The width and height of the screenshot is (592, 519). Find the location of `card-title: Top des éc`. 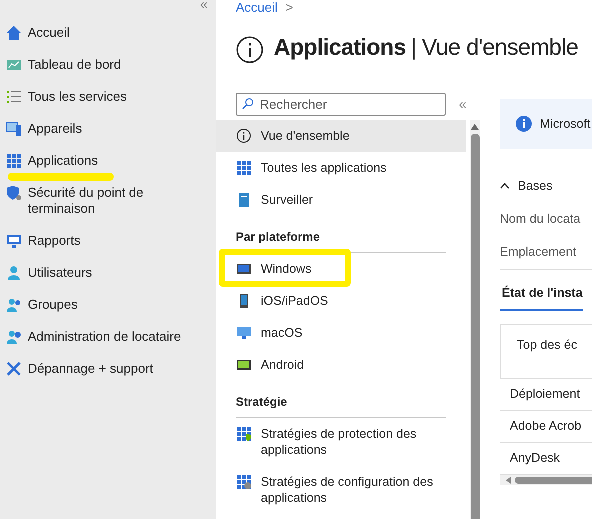

card-title: Top des éc is located at coordinates (547, 345).